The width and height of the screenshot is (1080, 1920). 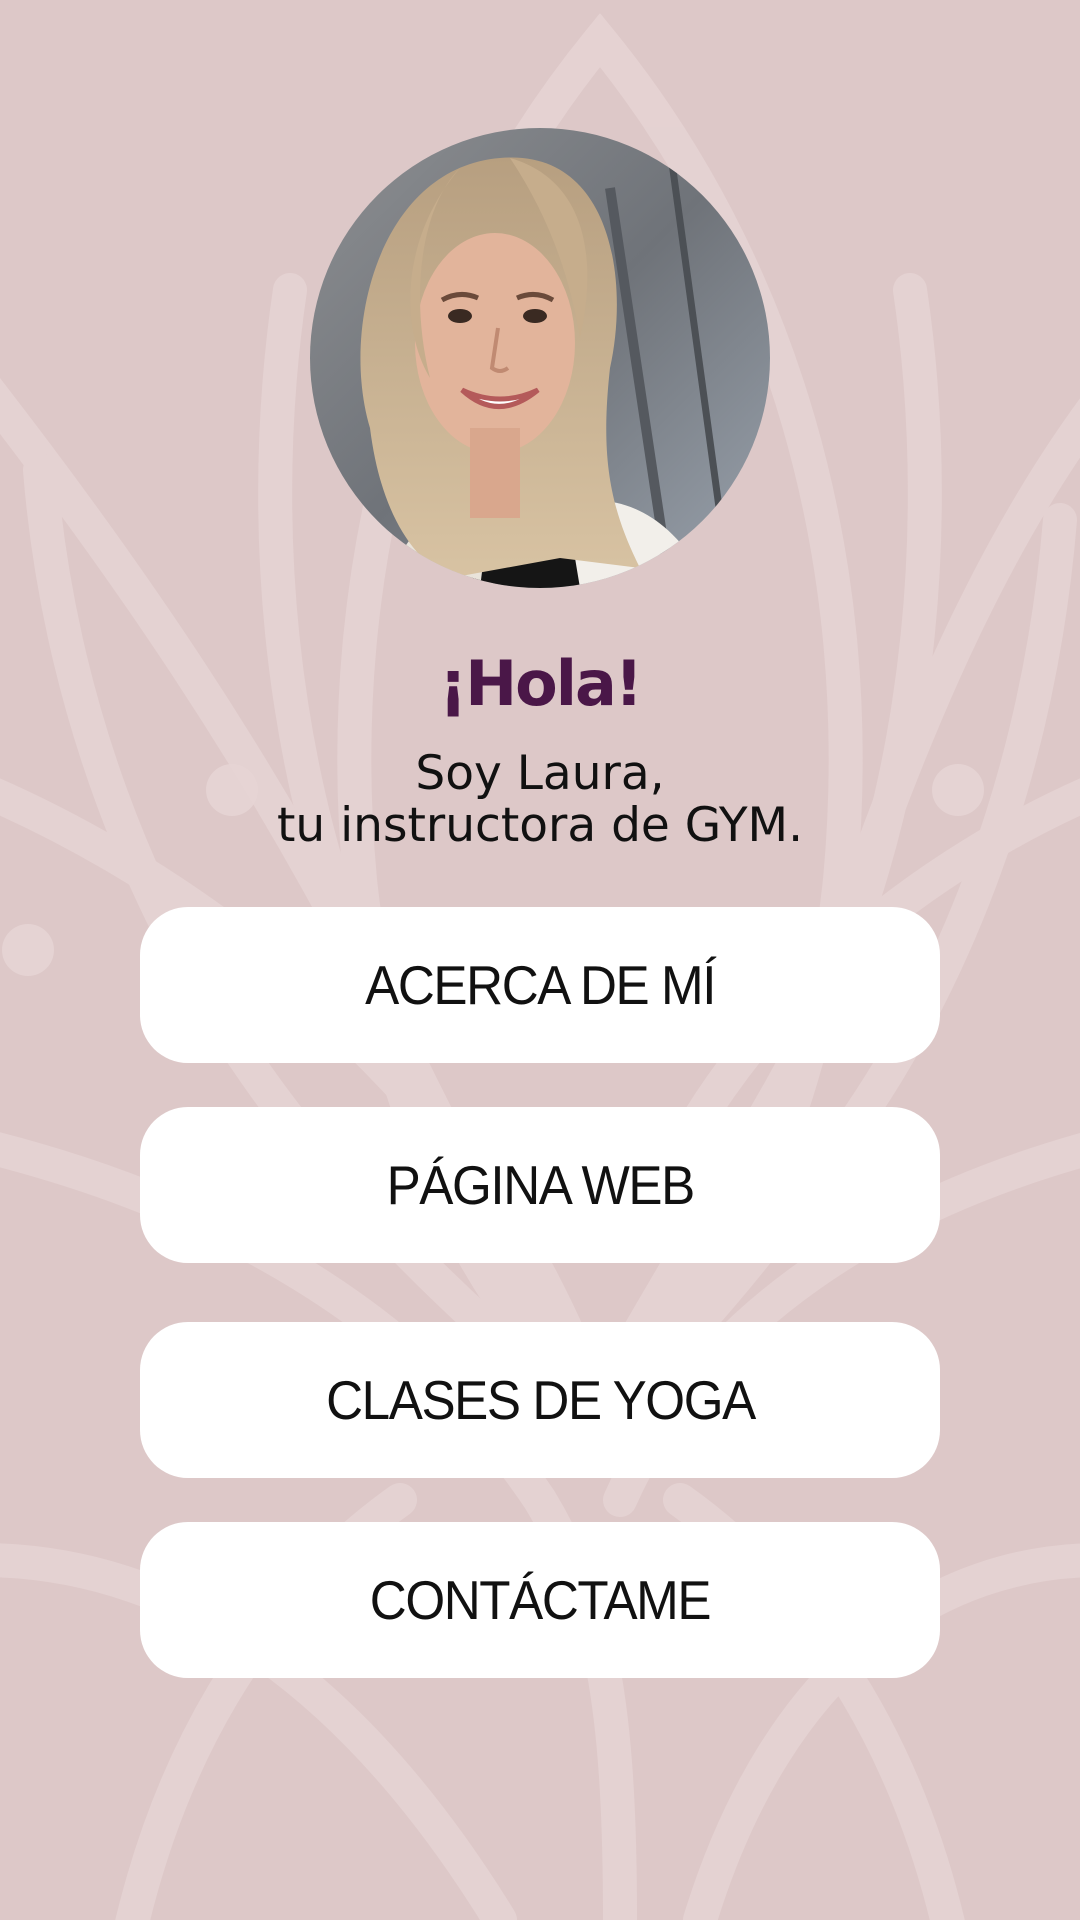 I want to click on yoga-classes-button: CLASES DE YOGA, so click(x=540, y=1400).